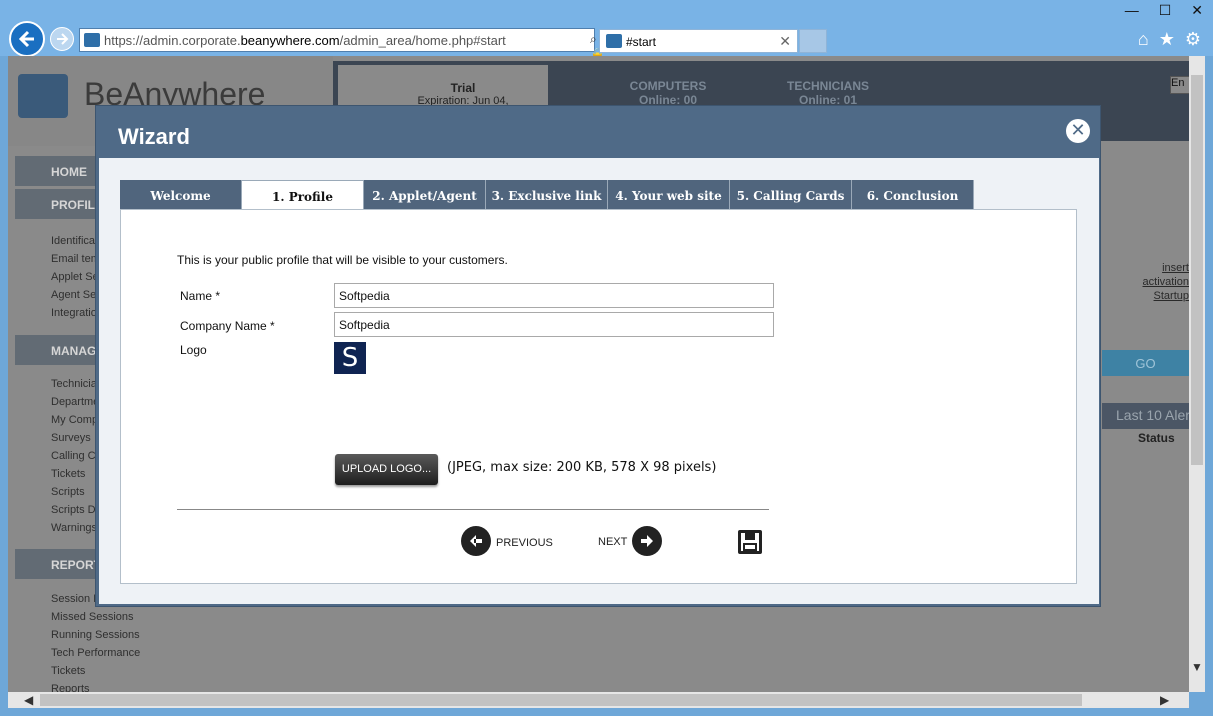 This screenshot has height=716, width=1213. I want to click on activation-link: insert activation Startup, so click(1154, 282).